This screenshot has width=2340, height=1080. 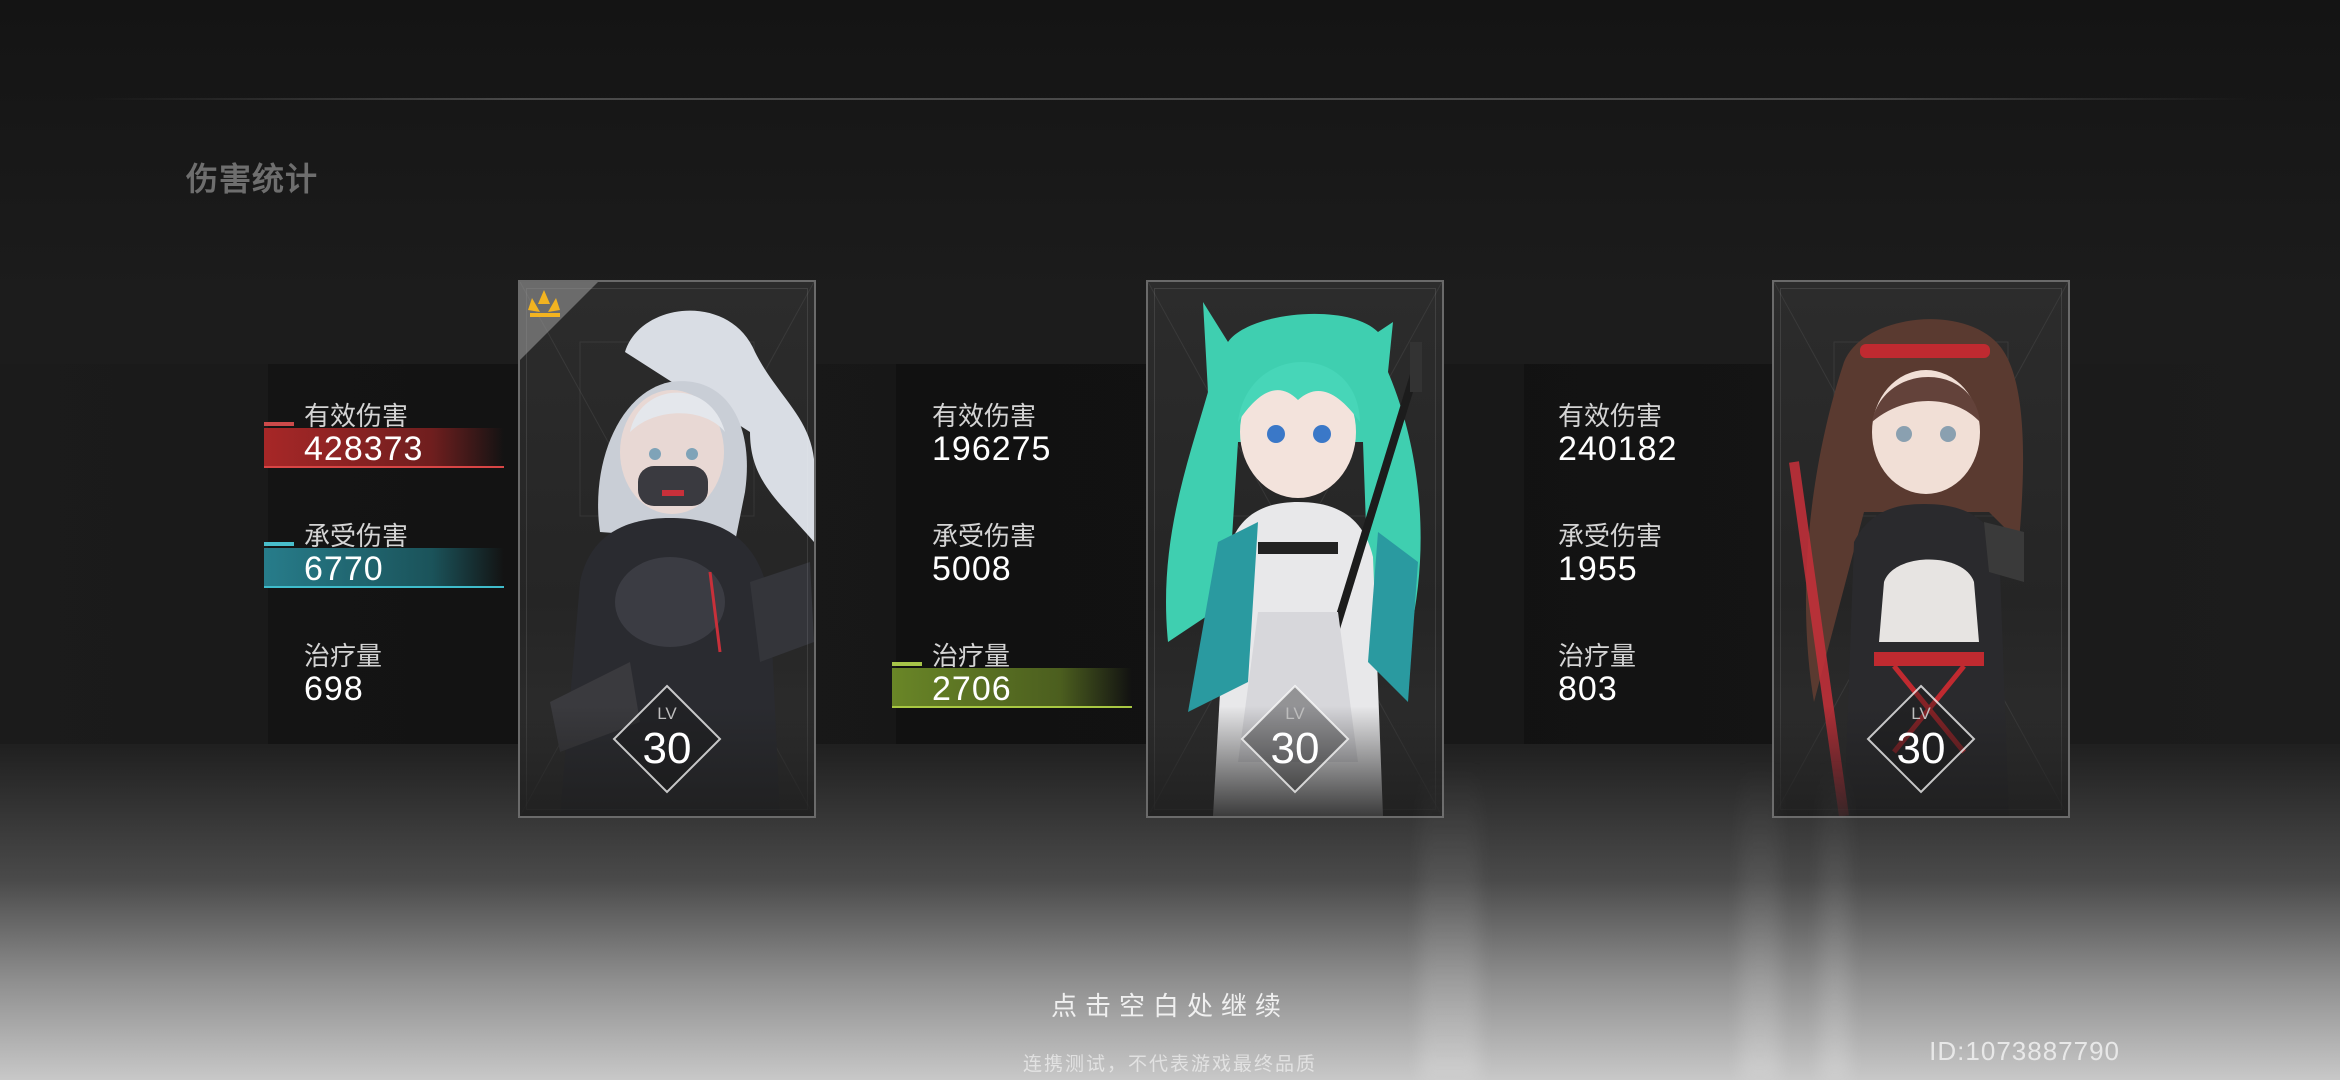 What do you see at coordinates (252, 179) in the screenshot?
I see `page-title: 伤害统计` at bounding box center [252, 179].